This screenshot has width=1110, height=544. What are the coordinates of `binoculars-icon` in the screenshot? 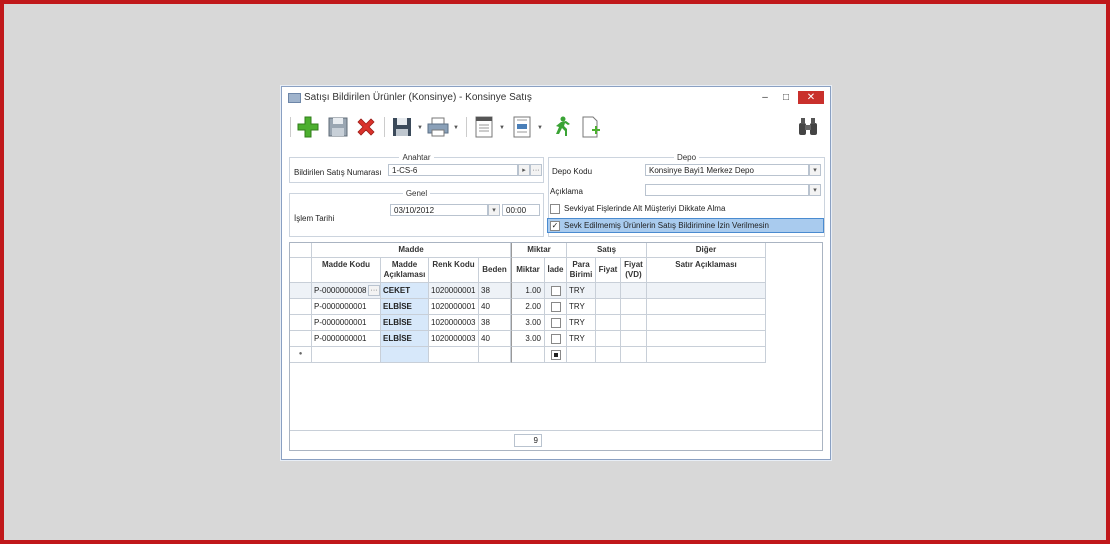 It's located at (808, 127).